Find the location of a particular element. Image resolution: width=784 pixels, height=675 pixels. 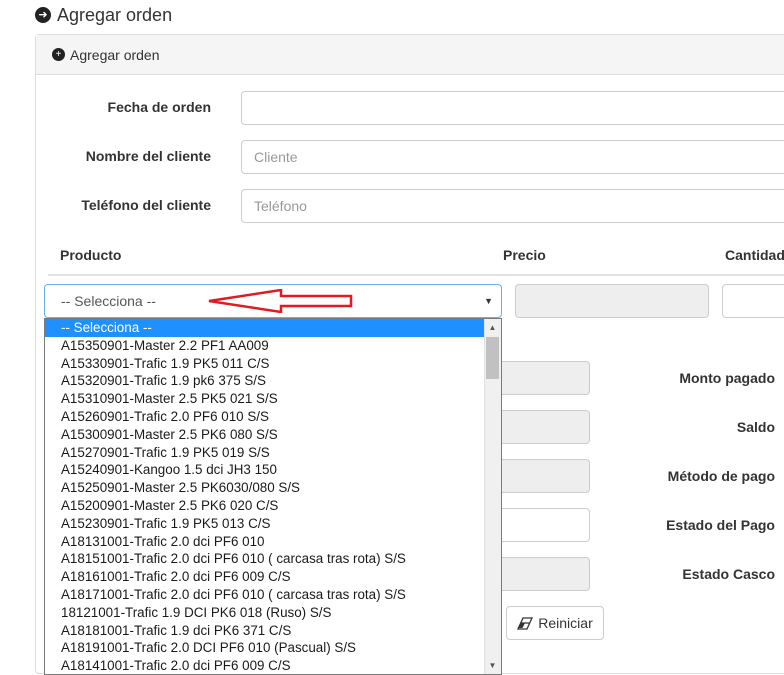

dropdown-option: A15300901-Master 2.5 PK6 080 S/S is located at coordinates (273, 435).